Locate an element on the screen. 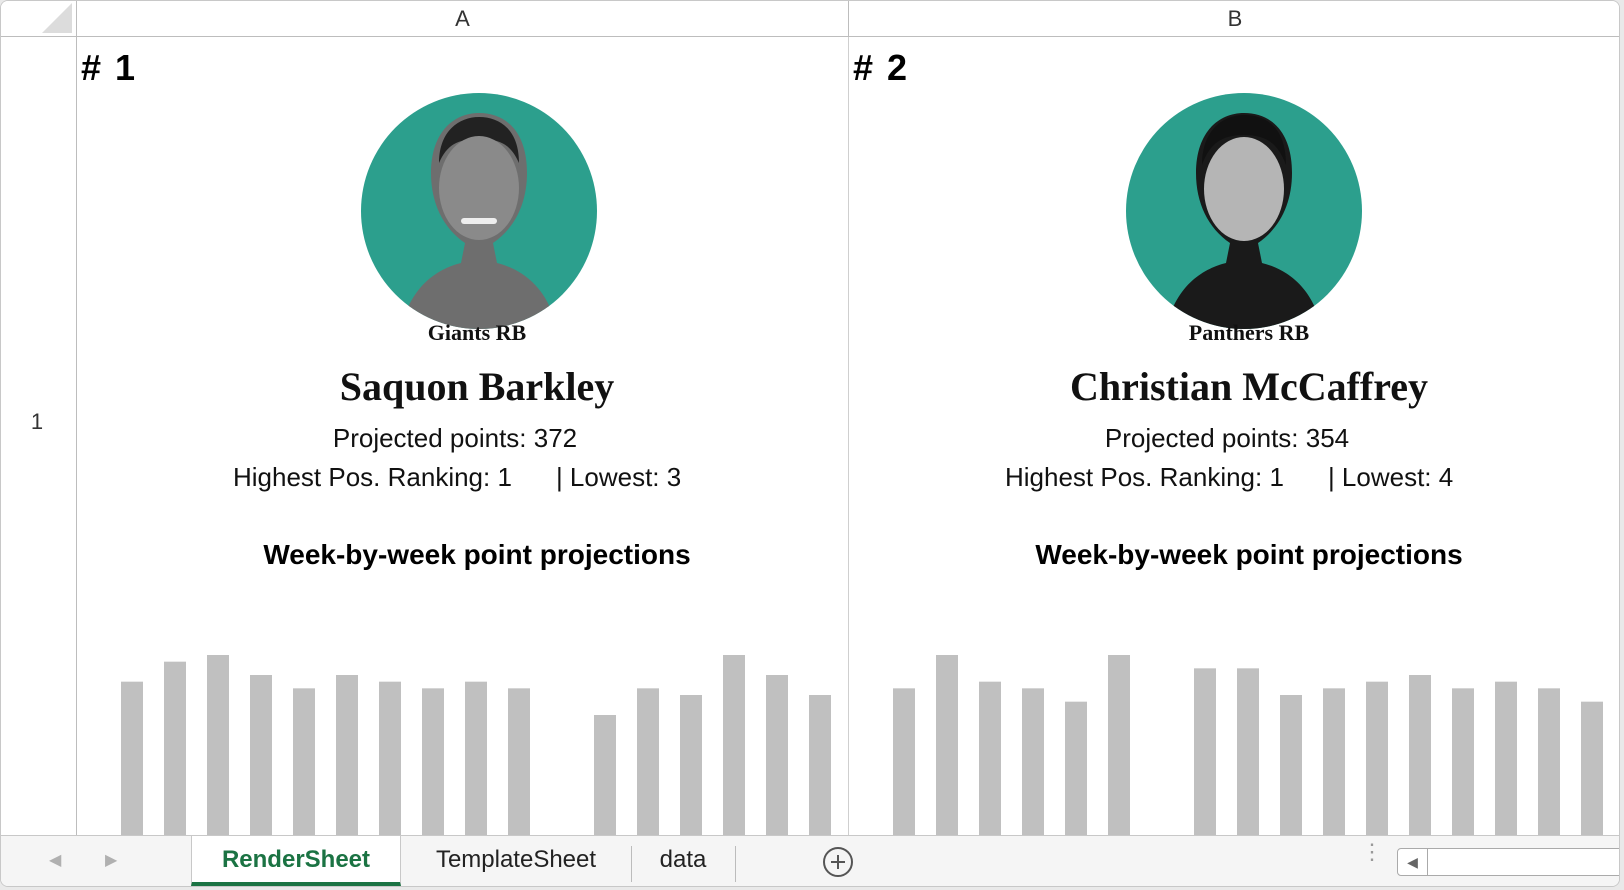 The width and height of the screenshot is (1624, 890). player-rank: # 2 is located at coordinates (881, 67).